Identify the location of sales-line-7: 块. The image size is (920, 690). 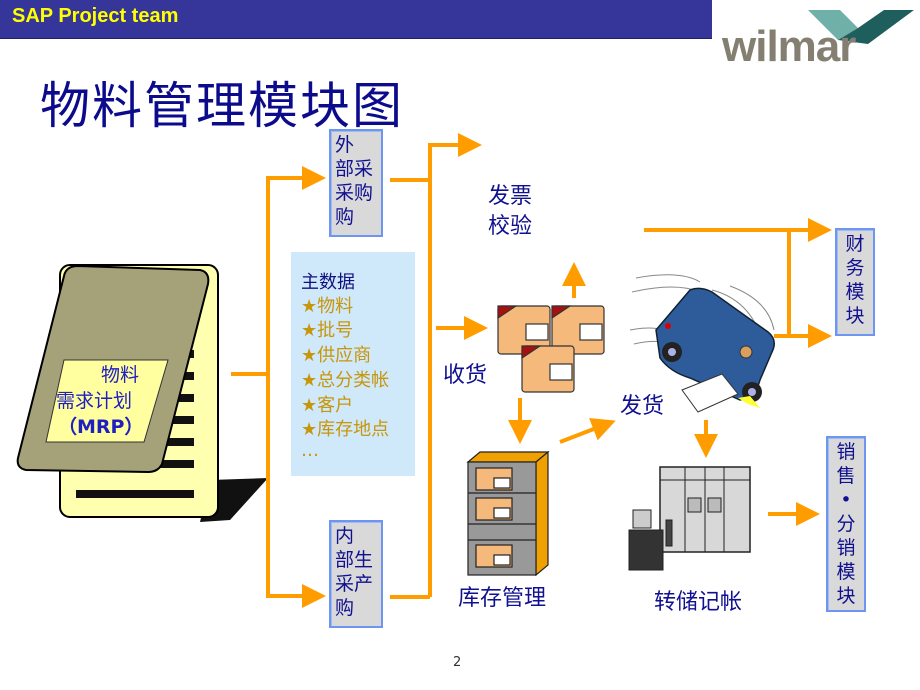
(846, 596).